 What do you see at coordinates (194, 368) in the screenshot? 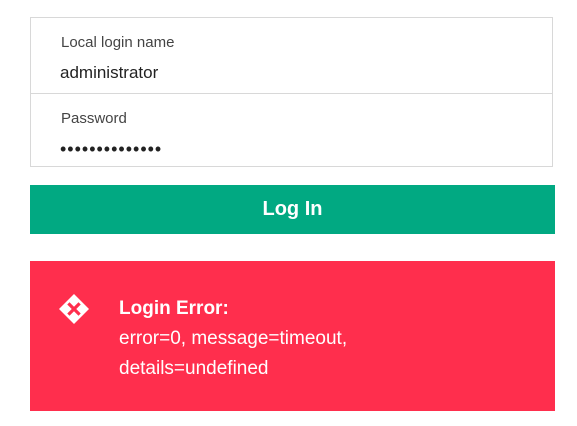
I see `error-message-line-2: details=undefined` at bounding box center [194, 368].